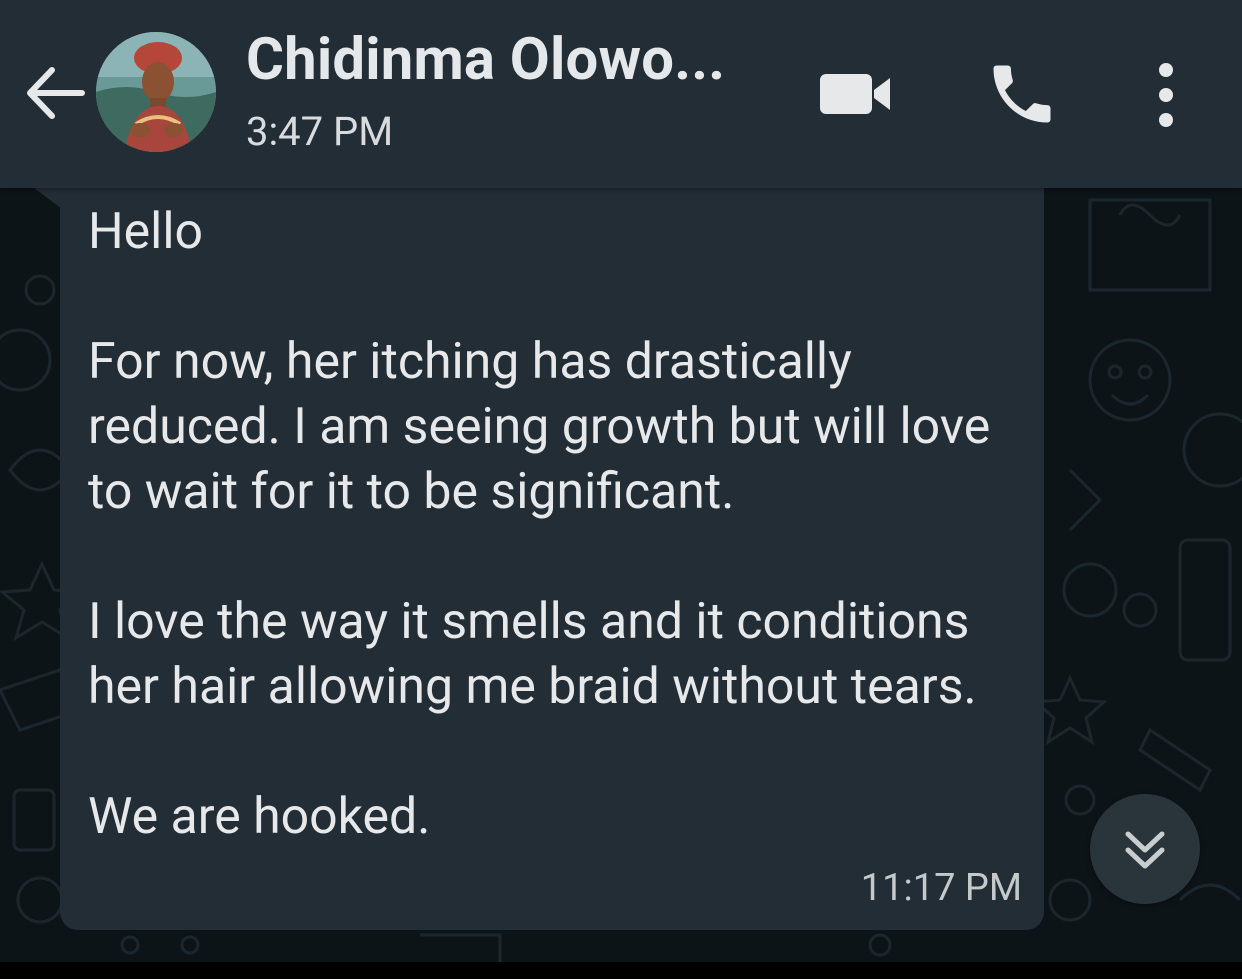 The height and width of the screenshot is (979, 1242). I want to click on avatar-image, so click(156, 92).